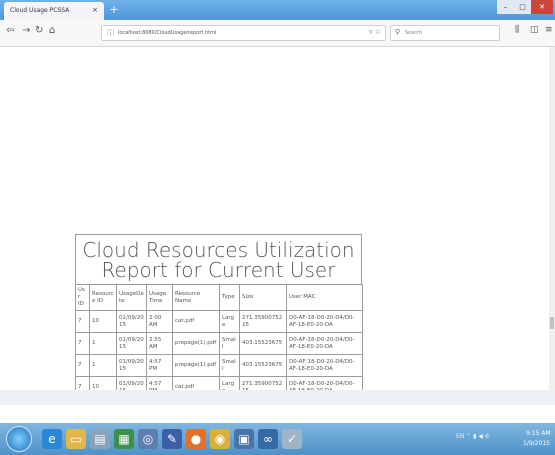  Describe the element at coordinates (277, 10) in the screenshot. I see `browser-tab-bar: Cloud Usage PCSSA × + – □ ✕` at that location.